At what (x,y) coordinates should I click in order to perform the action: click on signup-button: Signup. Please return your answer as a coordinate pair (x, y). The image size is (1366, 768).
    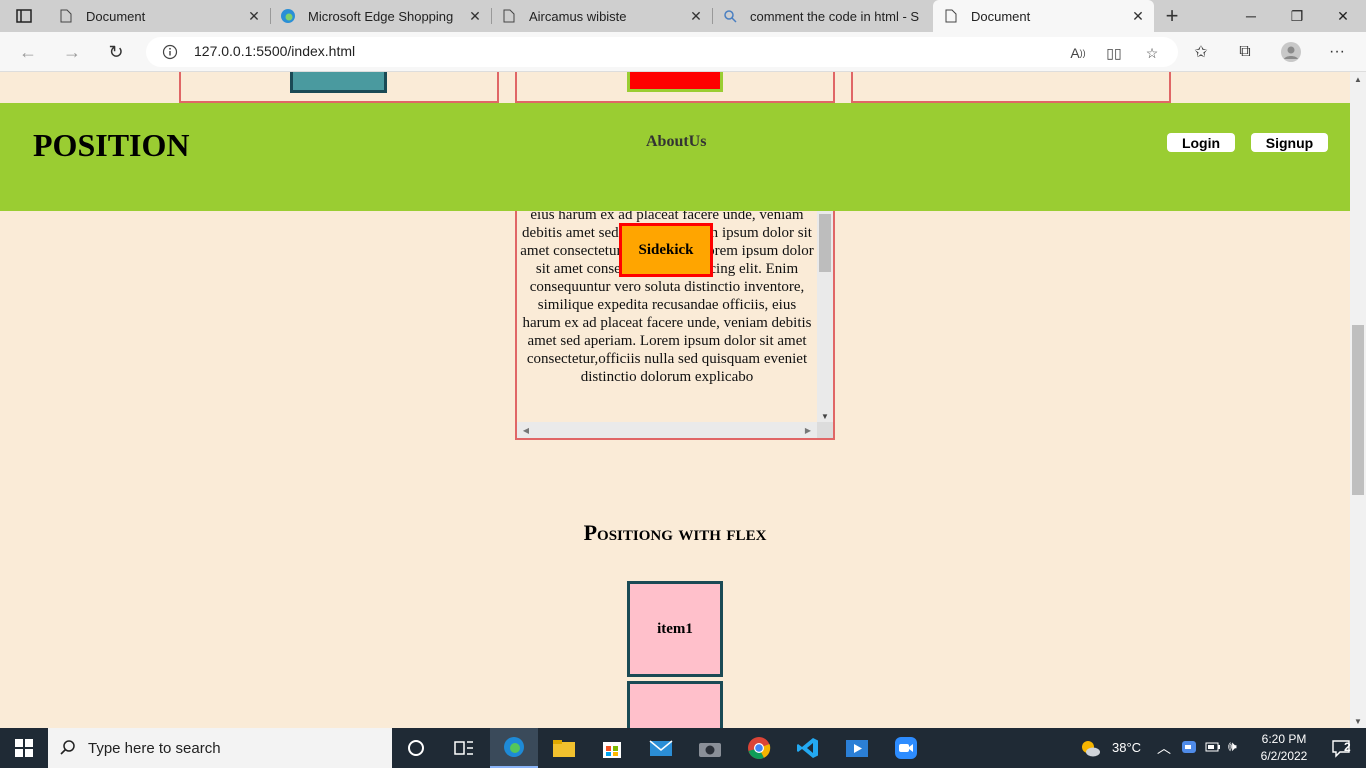
    Looking at the image, I should click on (1289, 142).